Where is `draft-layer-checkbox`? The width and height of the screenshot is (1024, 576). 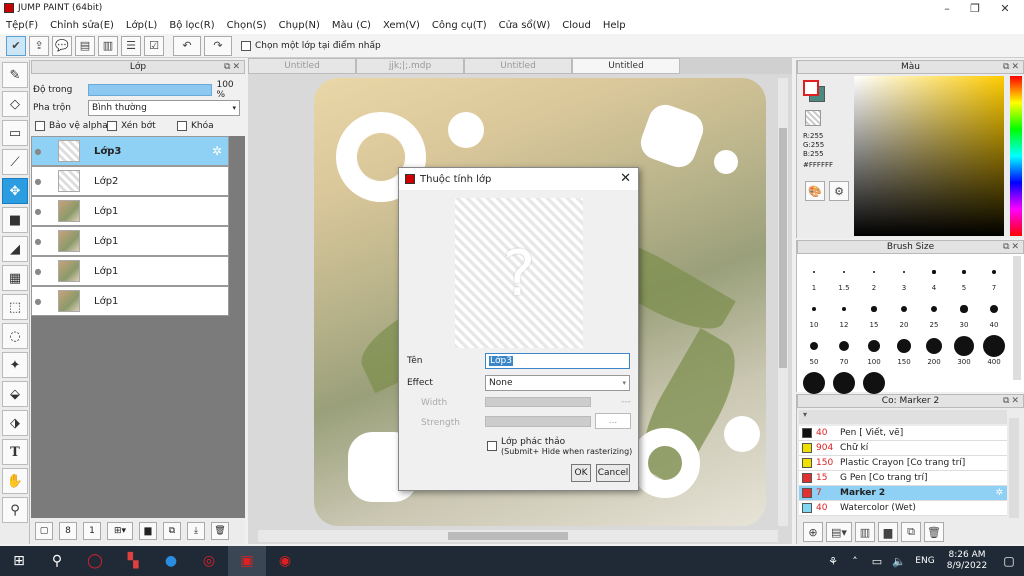 draft-layer-checkbox is located at coordinates (492, 446).